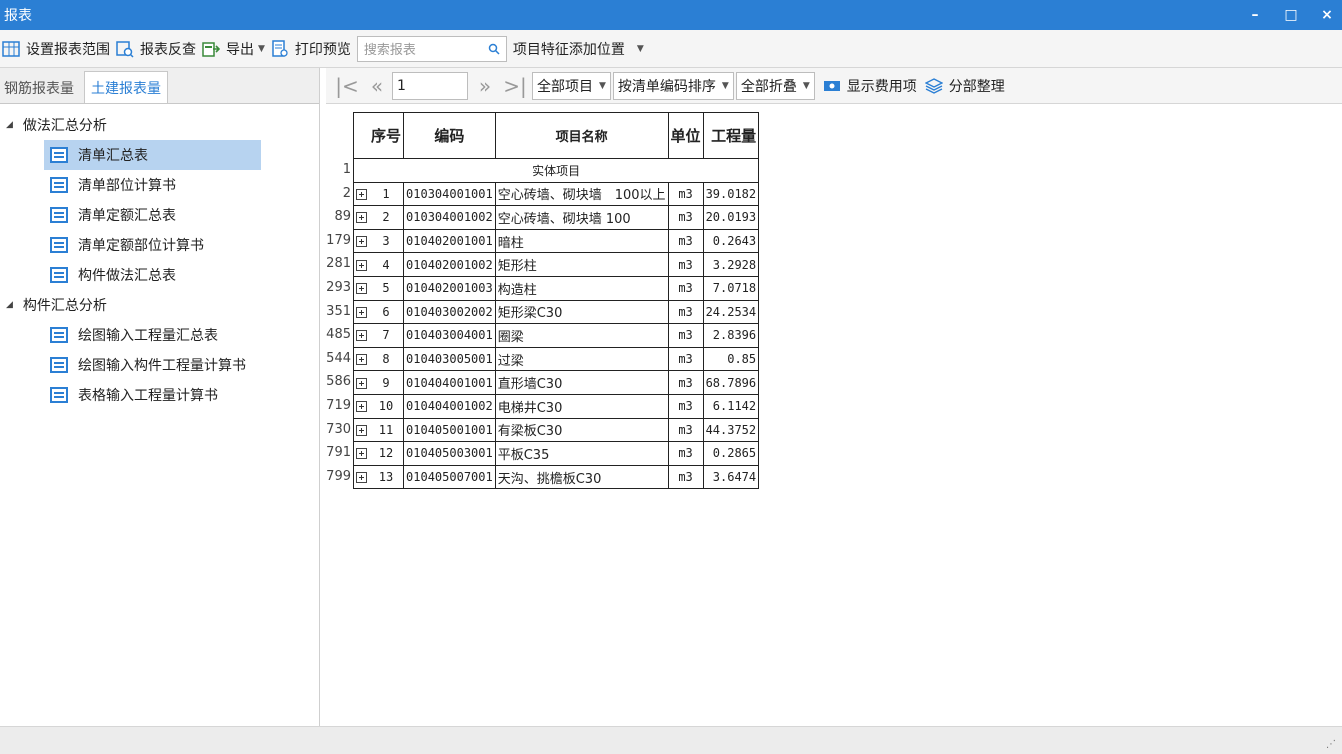  Describe the element at coordinates (685, 453) in the screenshot. I see `cell-unit: m3` at that location.